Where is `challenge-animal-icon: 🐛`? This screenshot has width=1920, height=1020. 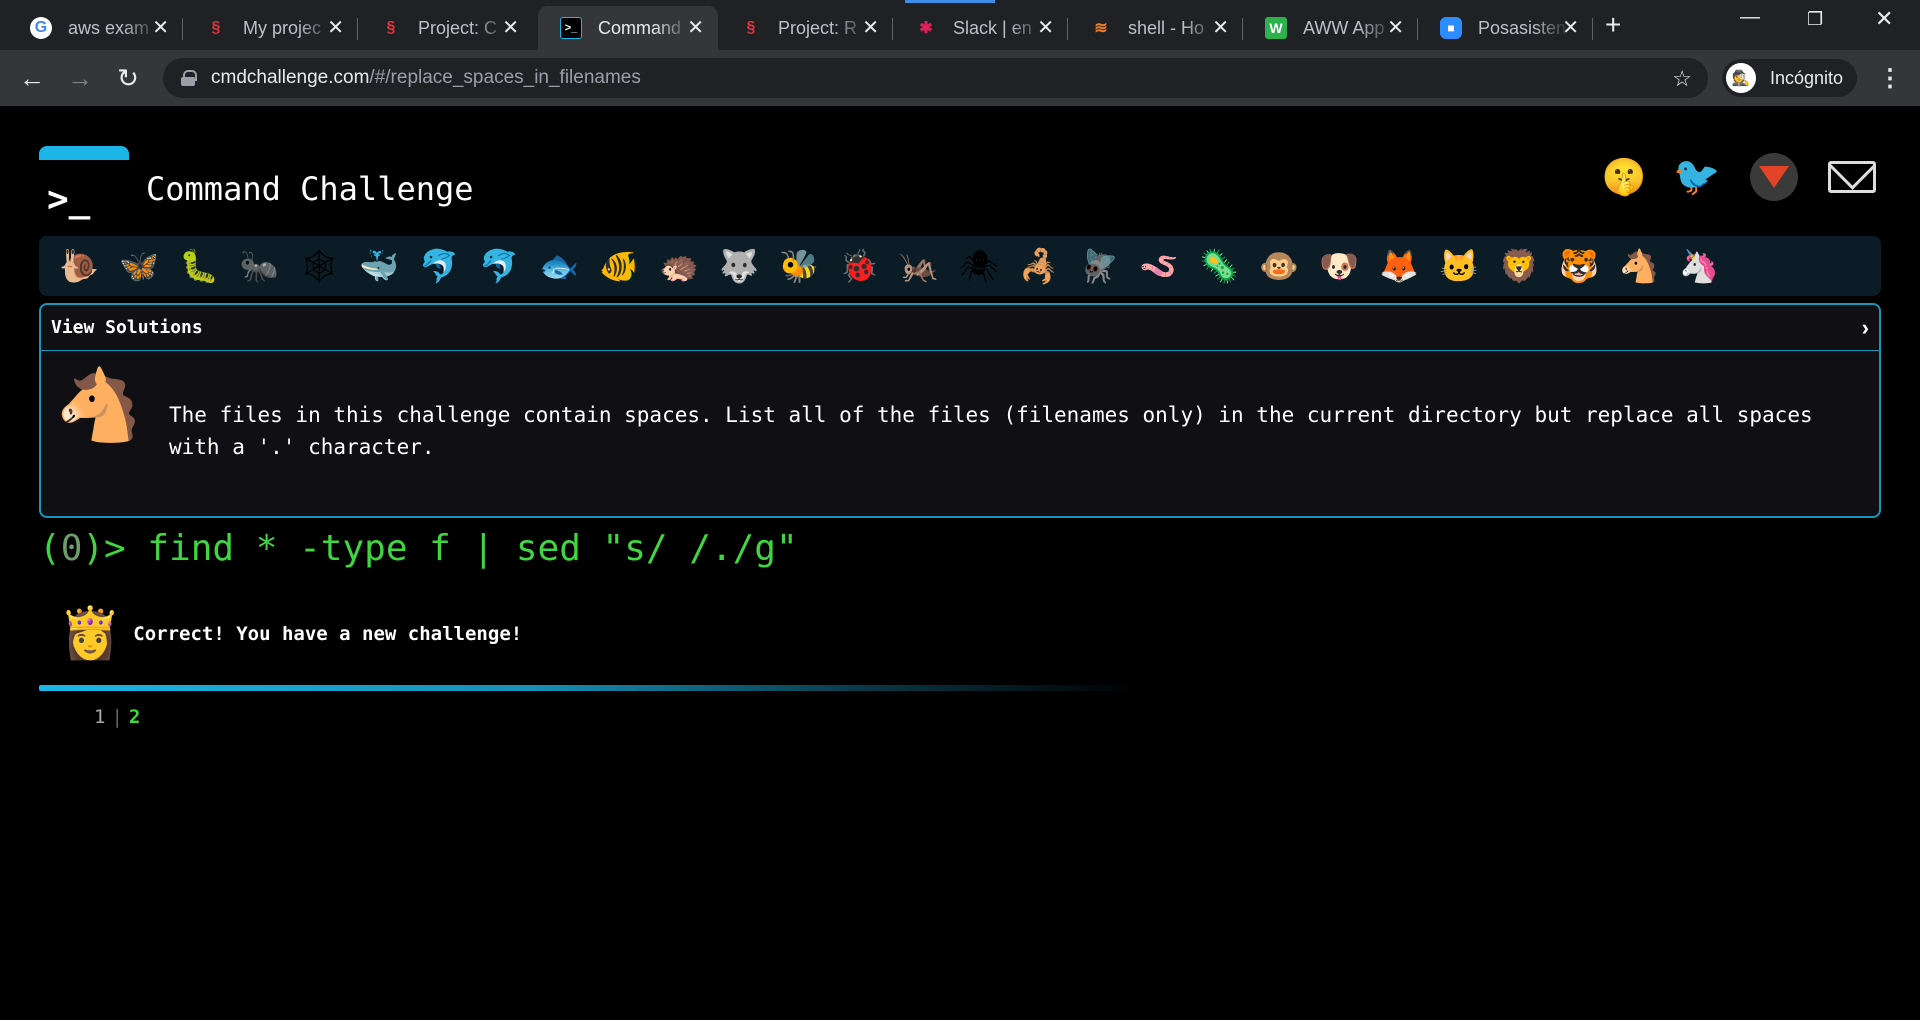 challenge-animal-icon: 🐛 is located at coordinates (199, 266).